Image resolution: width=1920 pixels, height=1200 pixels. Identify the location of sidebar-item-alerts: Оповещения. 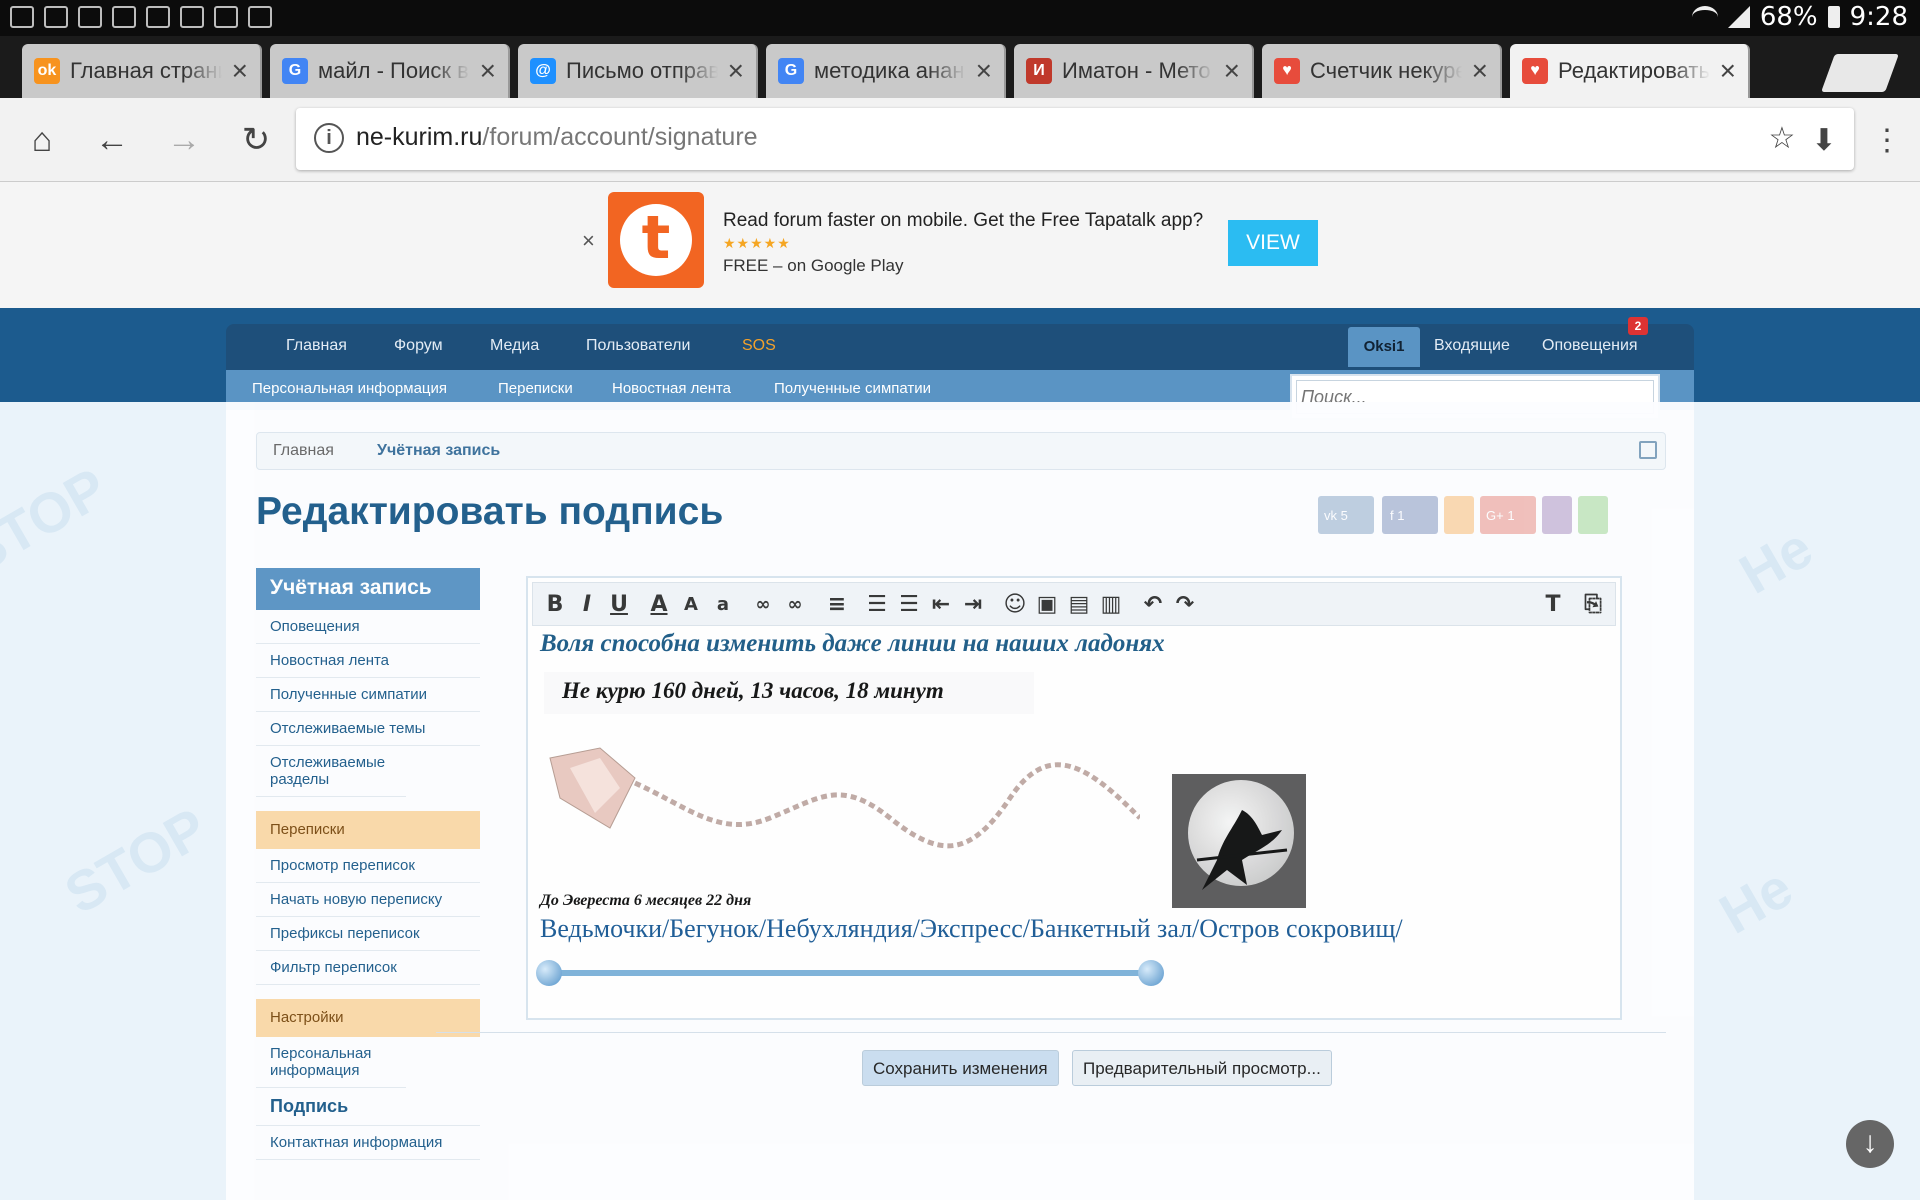
(368, 627).